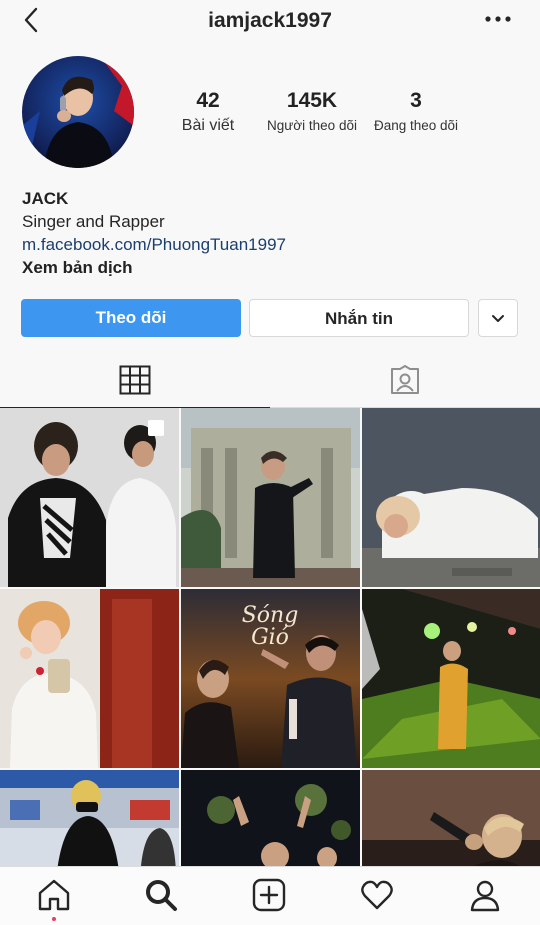  Describe the element at coordinates (161, 895) in the screenshot. I see `search-icon` at that location.